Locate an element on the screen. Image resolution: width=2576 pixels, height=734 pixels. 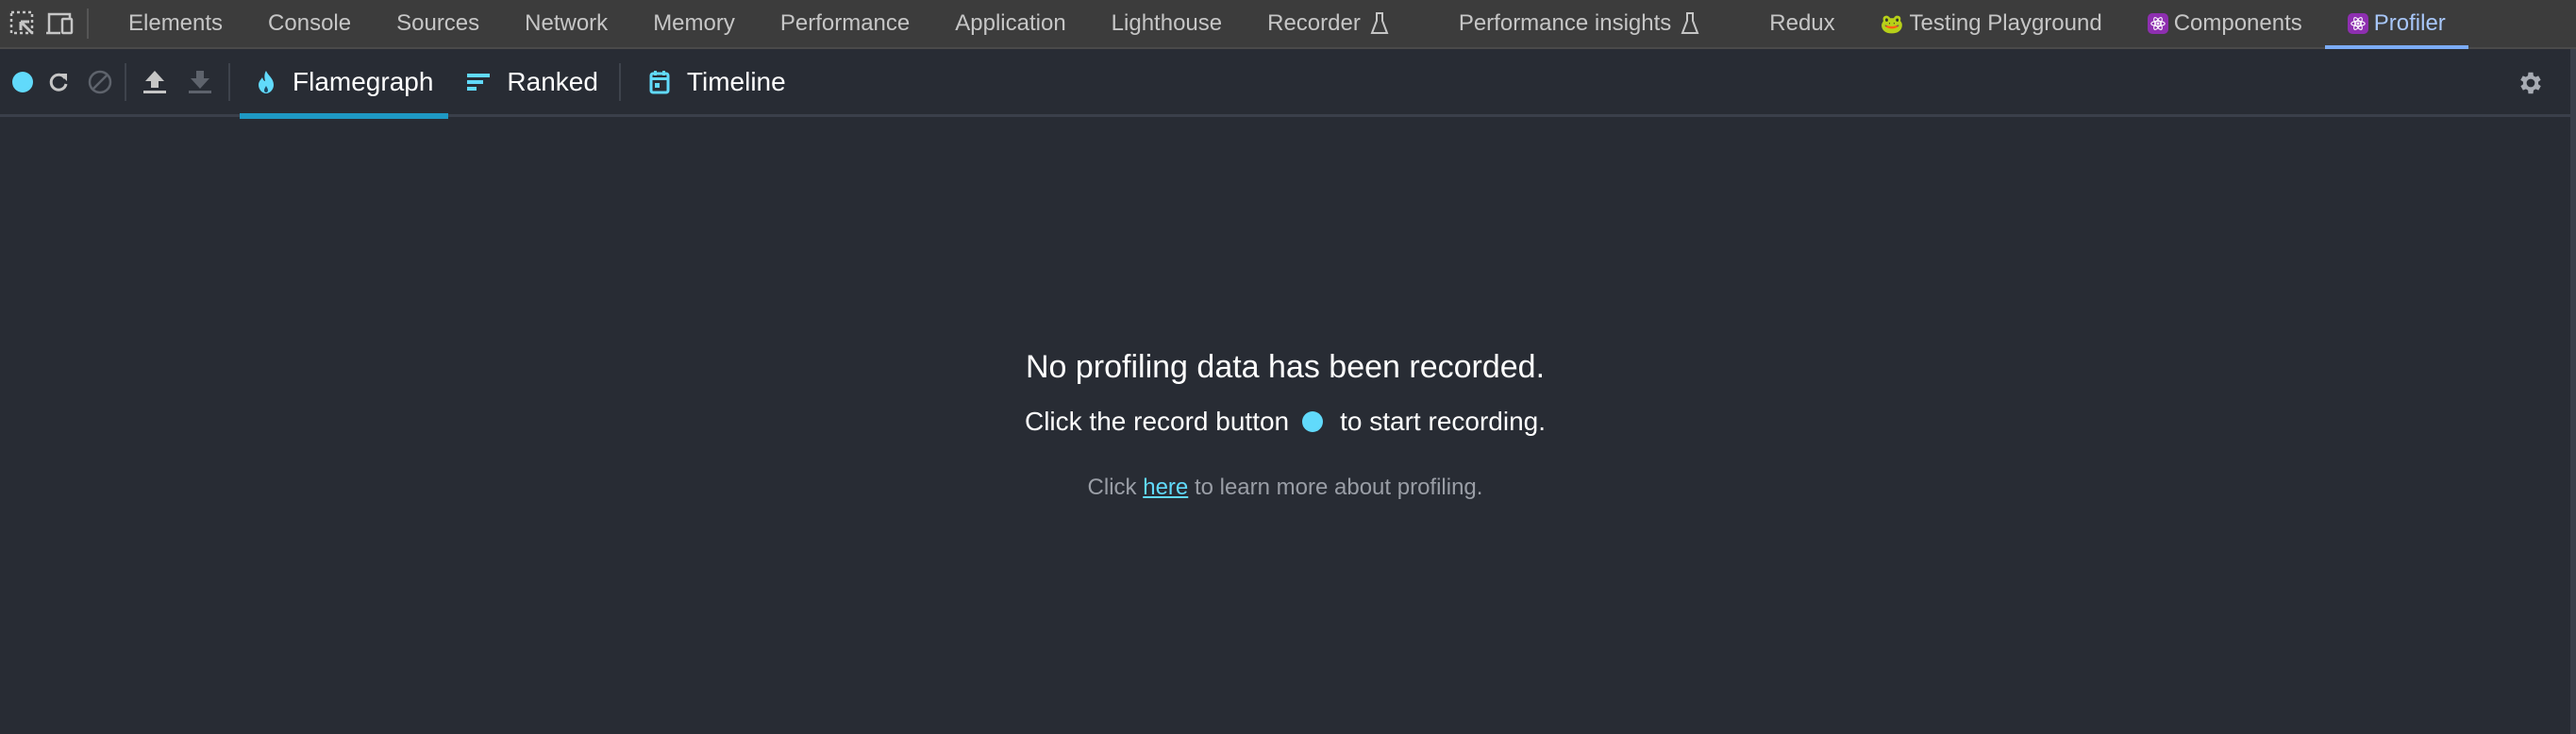
empty-state-title: No profiling data has been recorded. is located at coordinates (1285, 367).